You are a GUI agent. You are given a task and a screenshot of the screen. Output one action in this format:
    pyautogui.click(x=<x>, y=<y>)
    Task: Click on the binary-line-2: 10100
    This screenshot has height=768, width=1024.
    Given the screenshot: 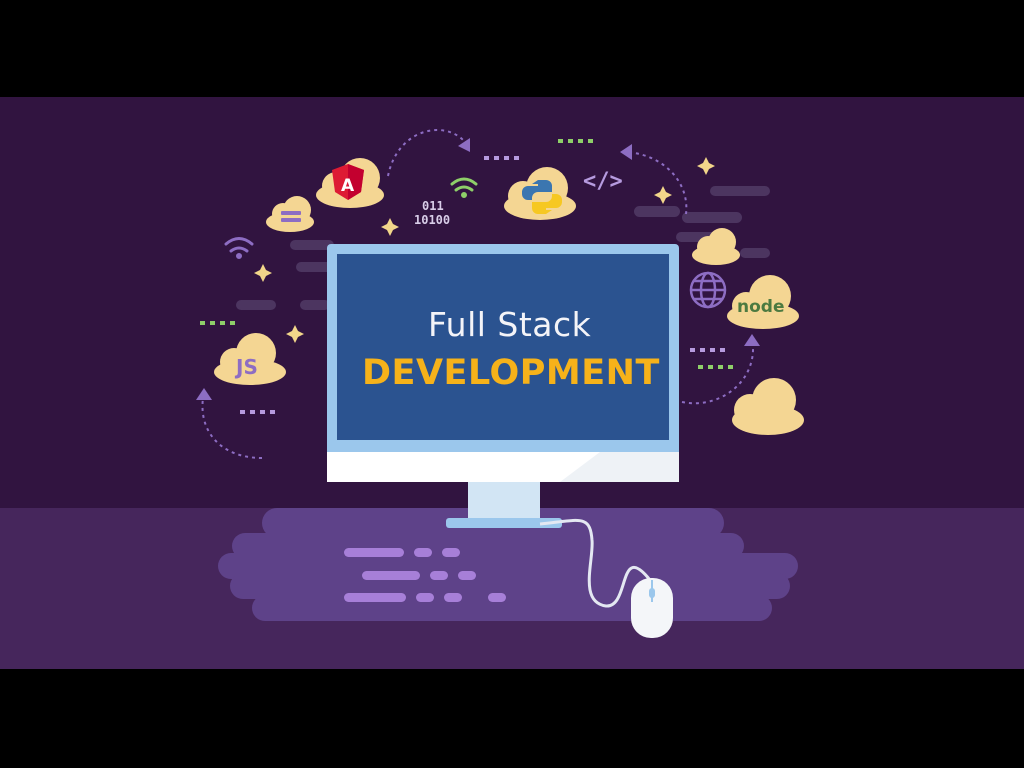 What is the action you would take?
    pyautogui.click(x=432, y=220)
    